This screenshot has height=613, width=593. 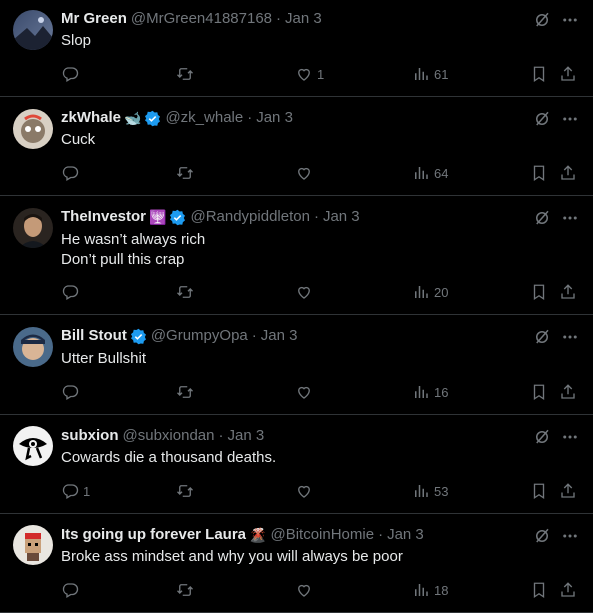 What do you see at coordinates (304, 74) in the screenshot?
I see `heart-icon` at bounding box center [304, 74].